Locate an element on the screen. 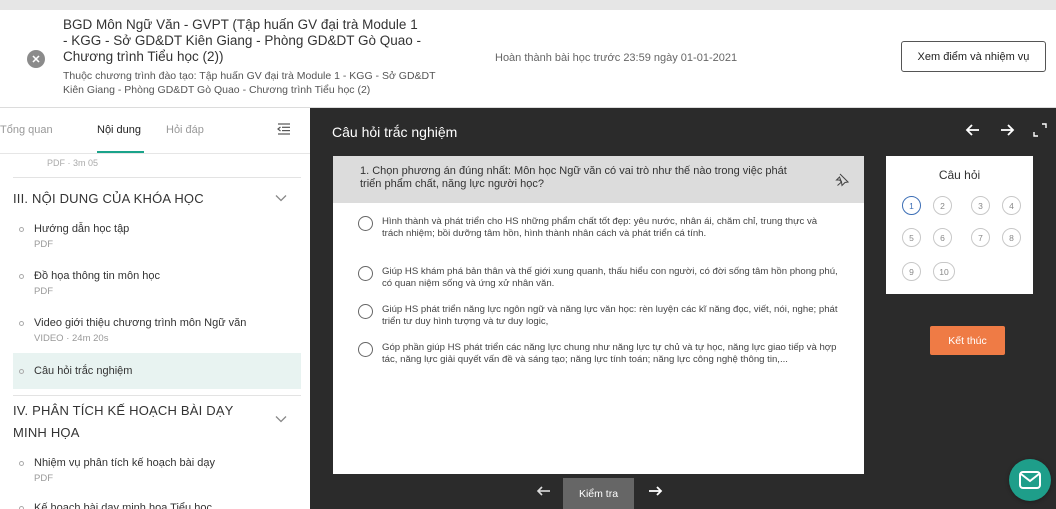 The height and width of the screenshot is (509, 1056). section-header-iii: III. NỘI DUNG CỦA KHÓA HỌC is located at coordinates (157, 199).